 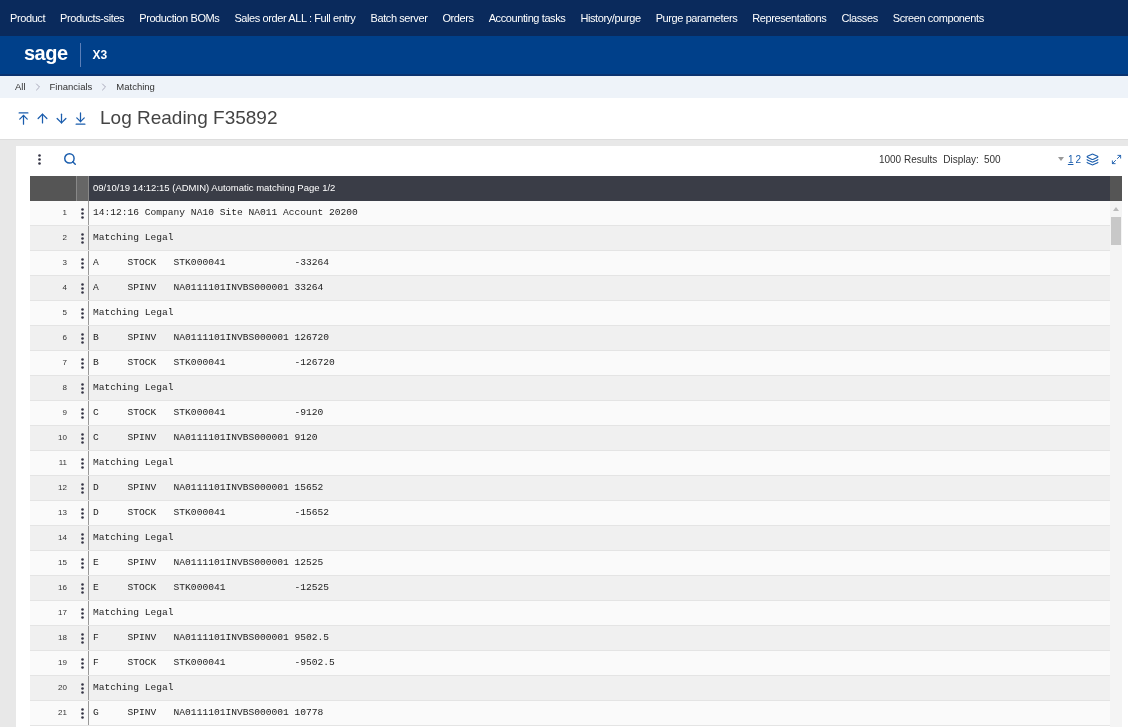 What do you see at coordinates (225, 212) in the screenshot?
I see `log-line: 14:12:16 Company NA10 Site NA011 Account 20200` at bounding box center [225, 212].